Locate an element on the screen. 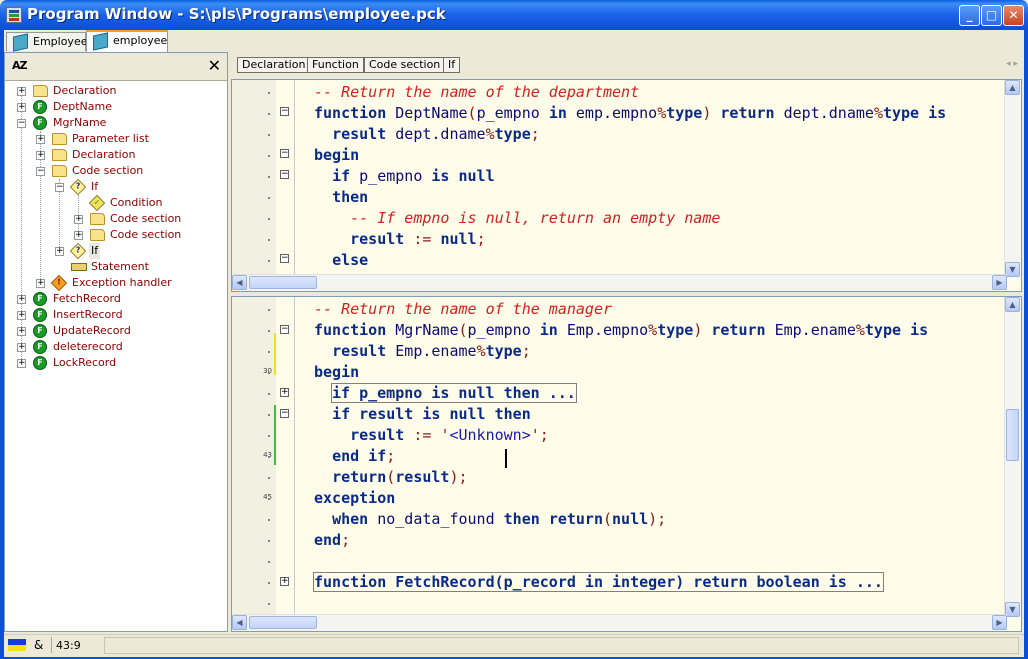 The image size is (1028, 659). code-line: end if; is located at coordinates (354, 456).